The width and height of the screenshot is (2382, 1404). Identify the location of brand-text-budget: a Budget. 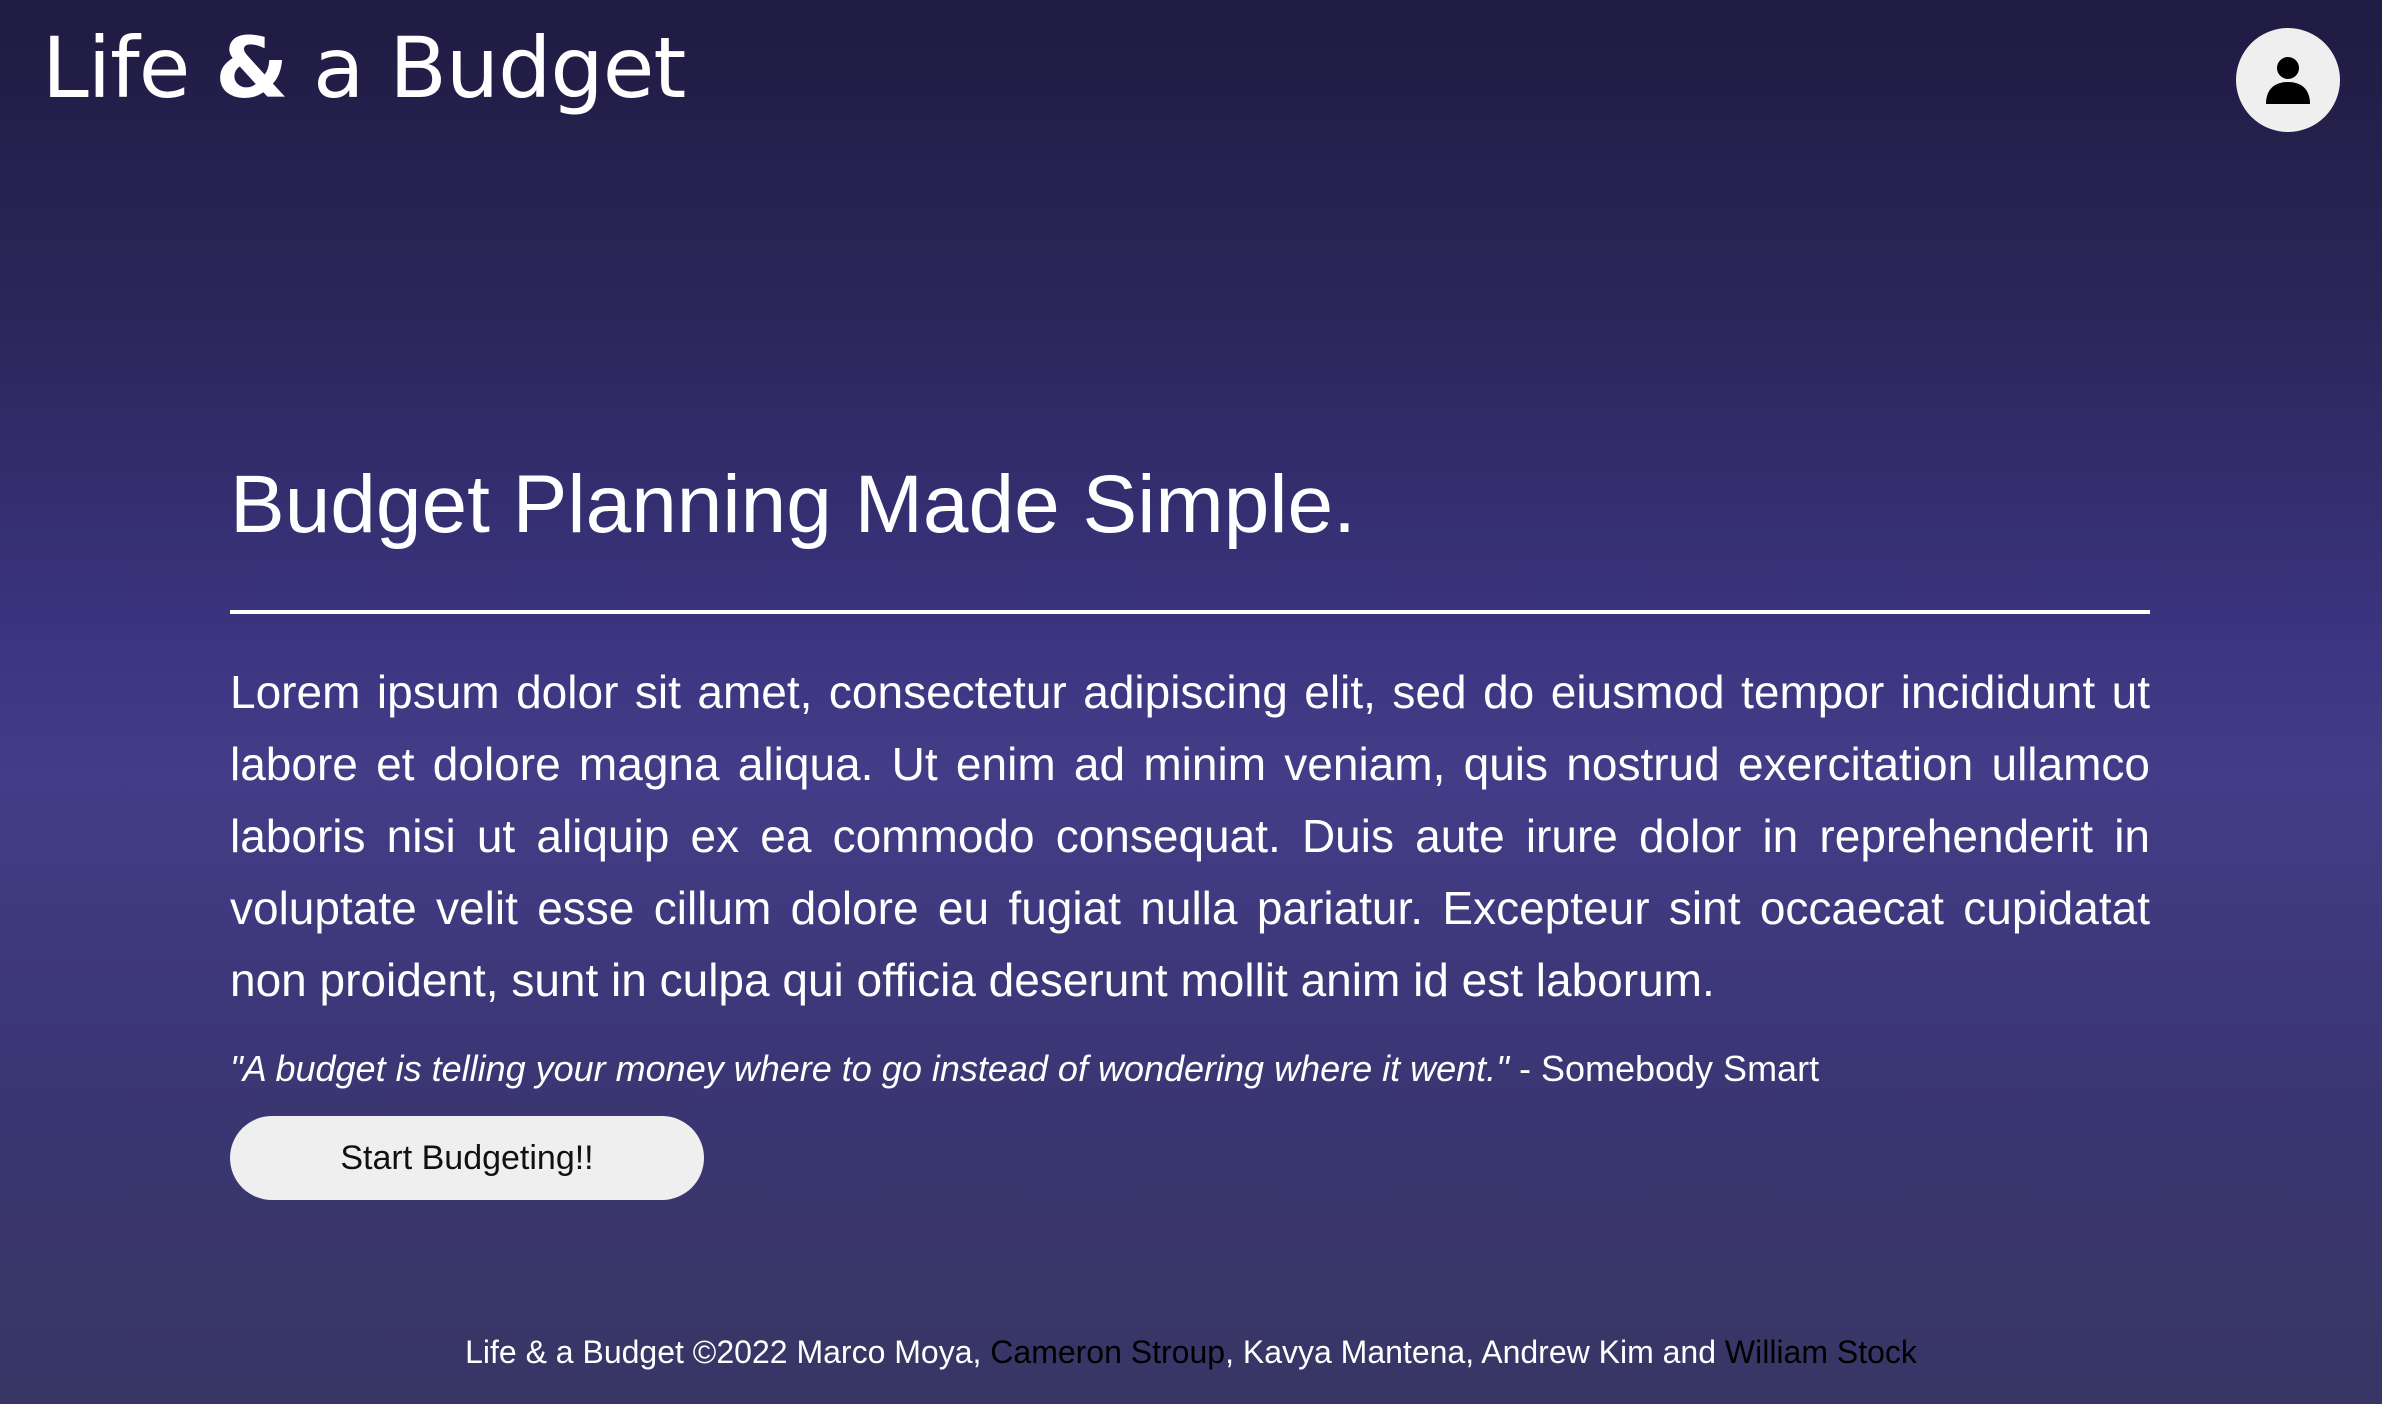
(486, 68).